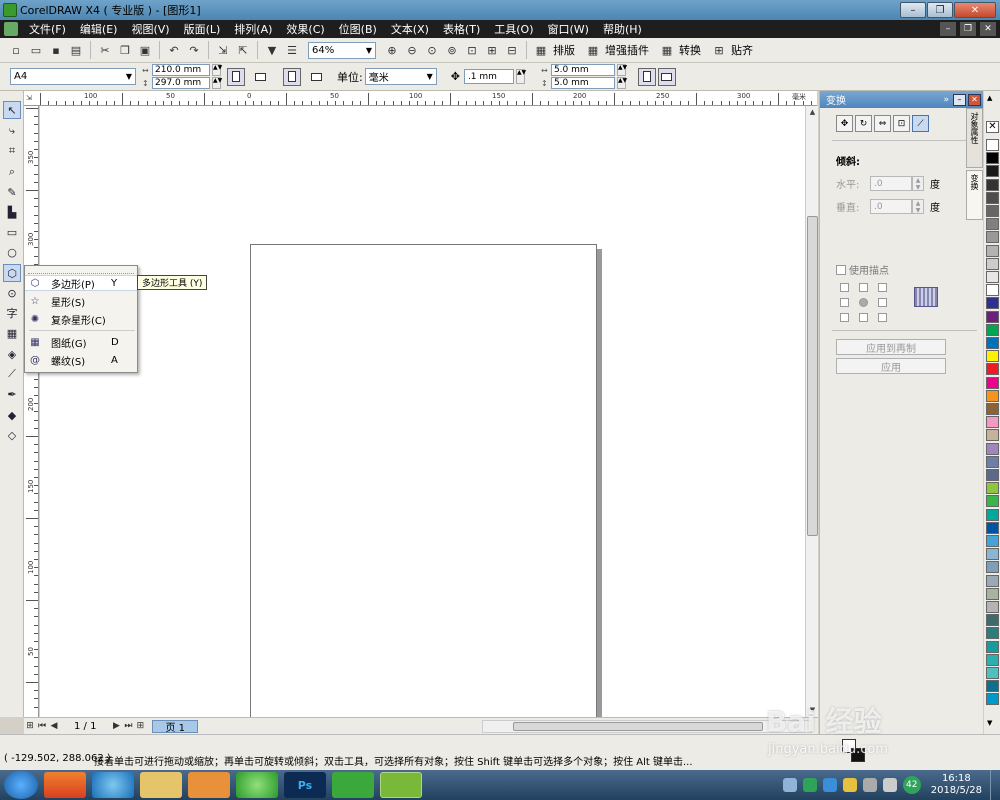 Image resolution: width=1000 pixels, height=800 pixels. I want to click on width-spinner: ▲▼, so click(217, 70).